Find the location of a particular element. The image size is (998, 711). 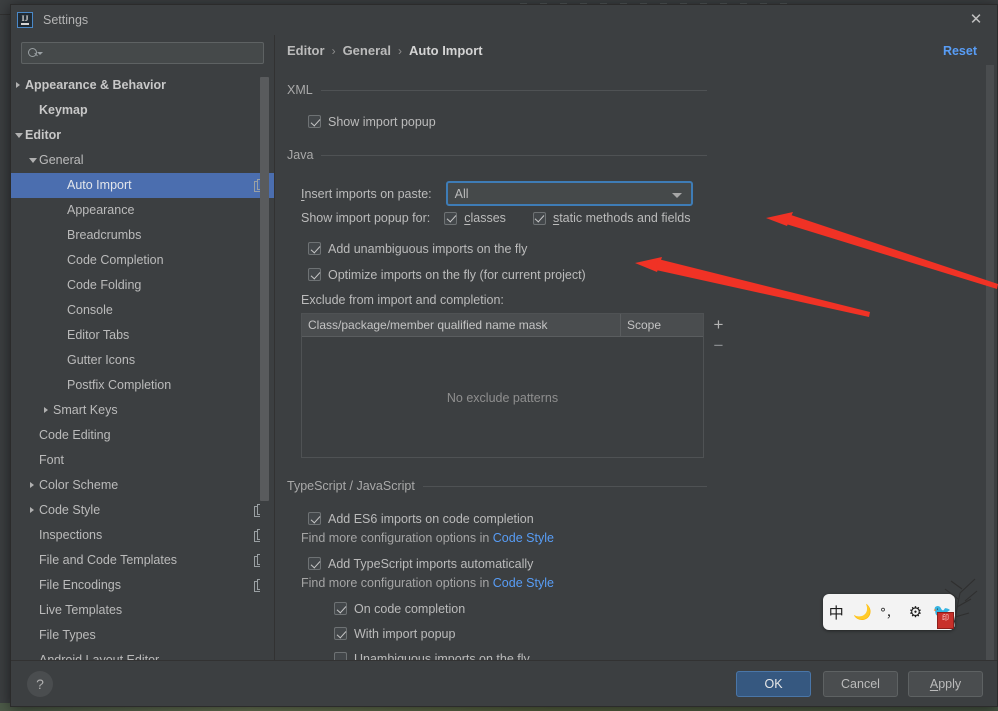

ime-punctuation-button: °， is located at coordinates (889, 612).